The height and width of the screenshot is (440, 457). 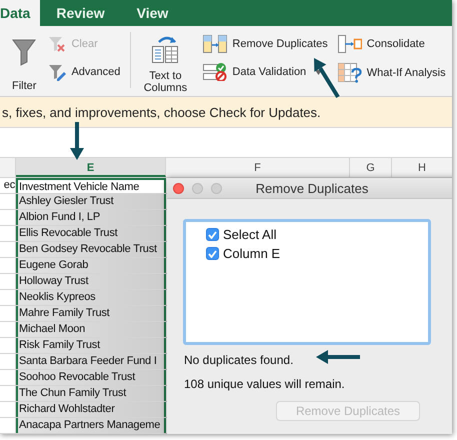 I want to click on columns-icon, so click(x=215, y=44).